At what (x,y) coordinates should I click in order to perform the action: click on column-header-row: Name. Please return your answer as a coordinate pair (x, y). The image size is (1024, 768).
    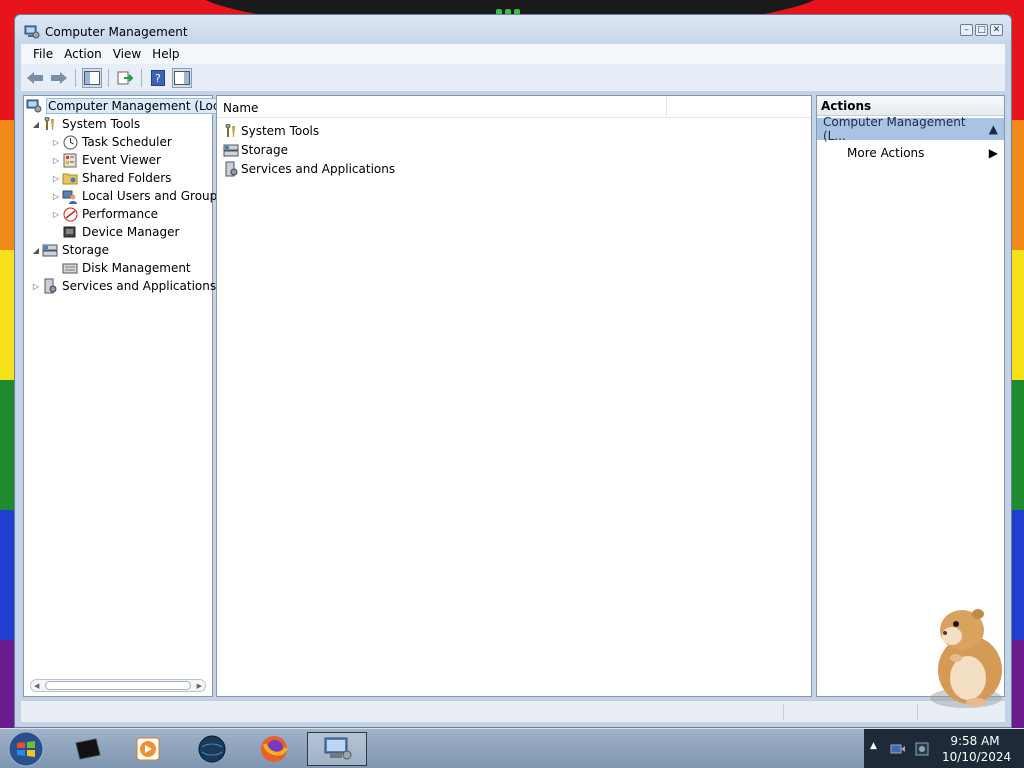
    Looking at the image, I should click on (514, 107).